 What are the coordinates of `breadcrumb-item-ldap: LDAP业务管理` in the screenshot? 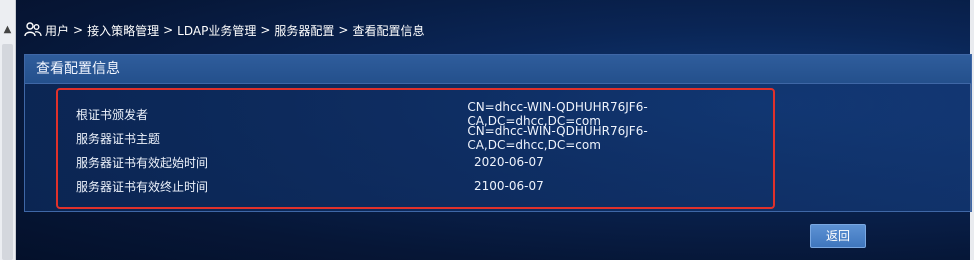 It's located at (216, 30).